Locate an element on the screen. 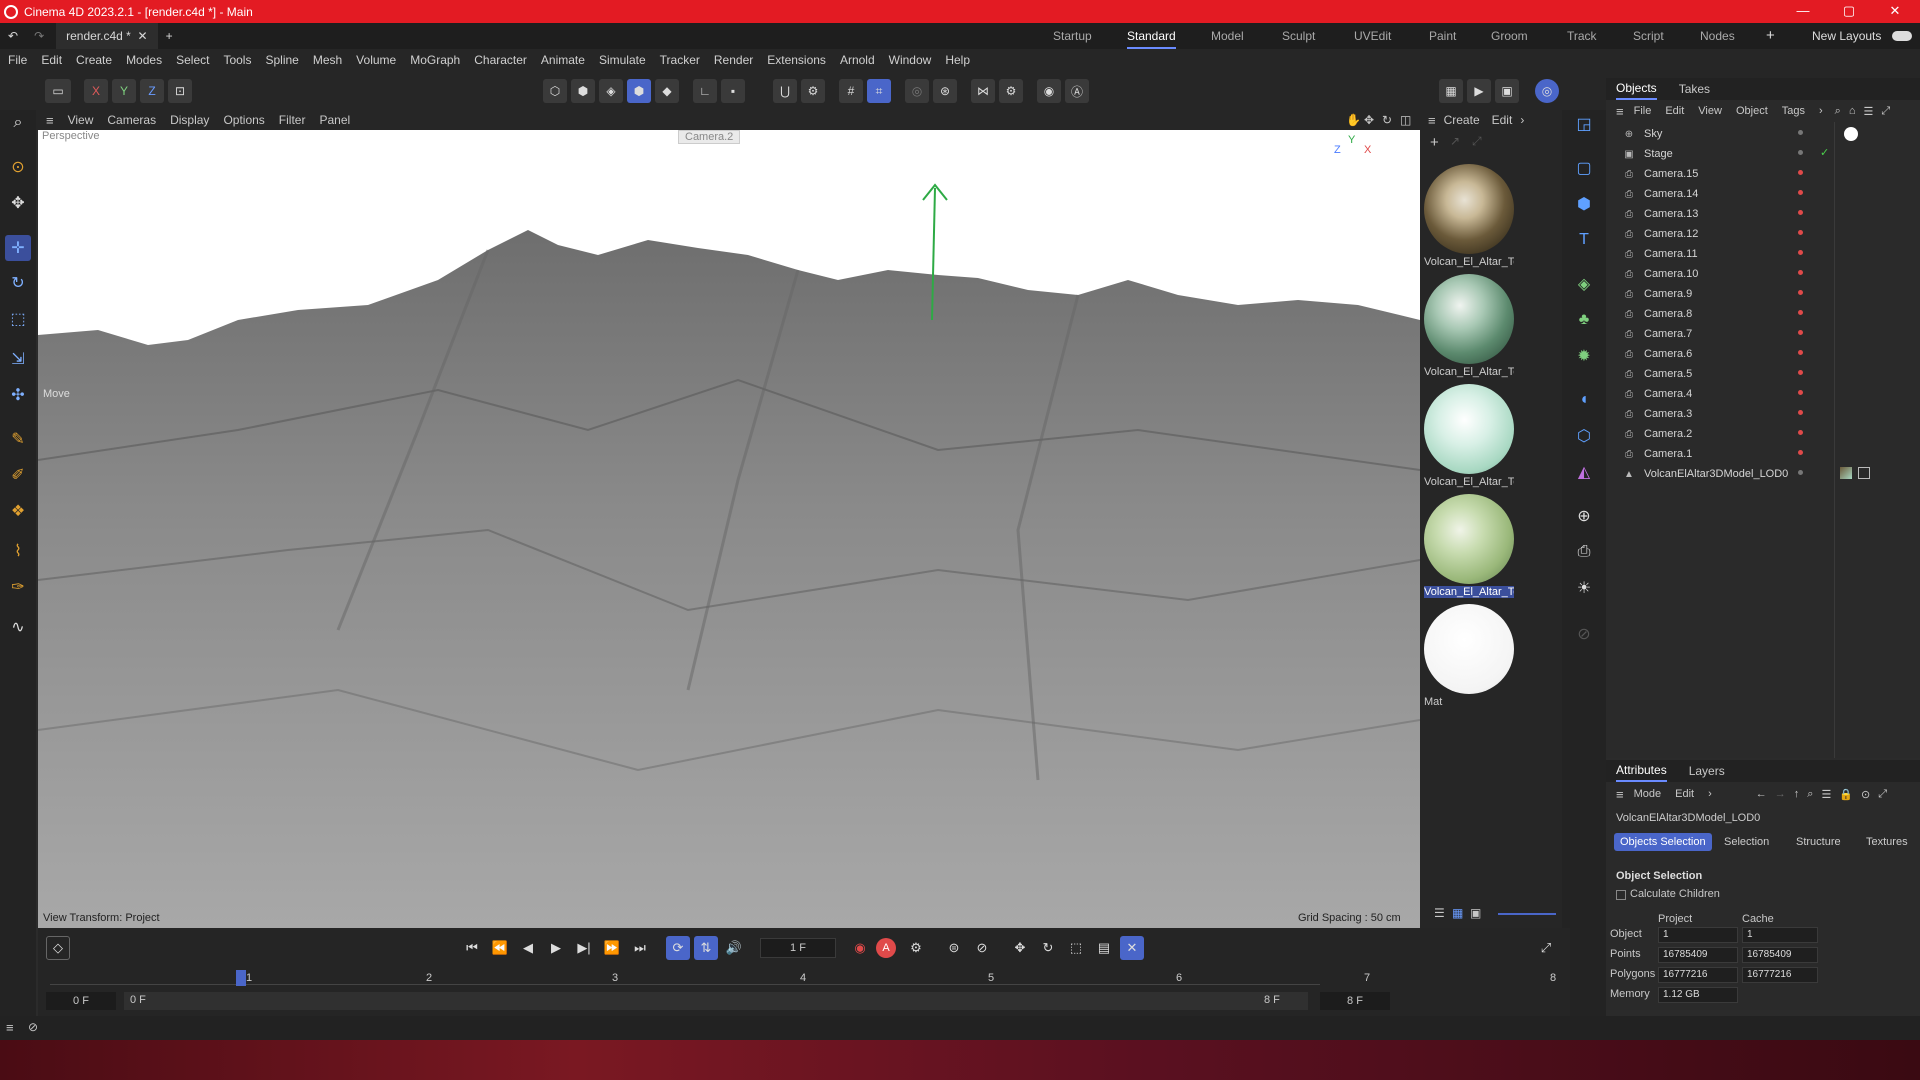  menu-mograph: MoGraph is located at coordinates (435, 60).